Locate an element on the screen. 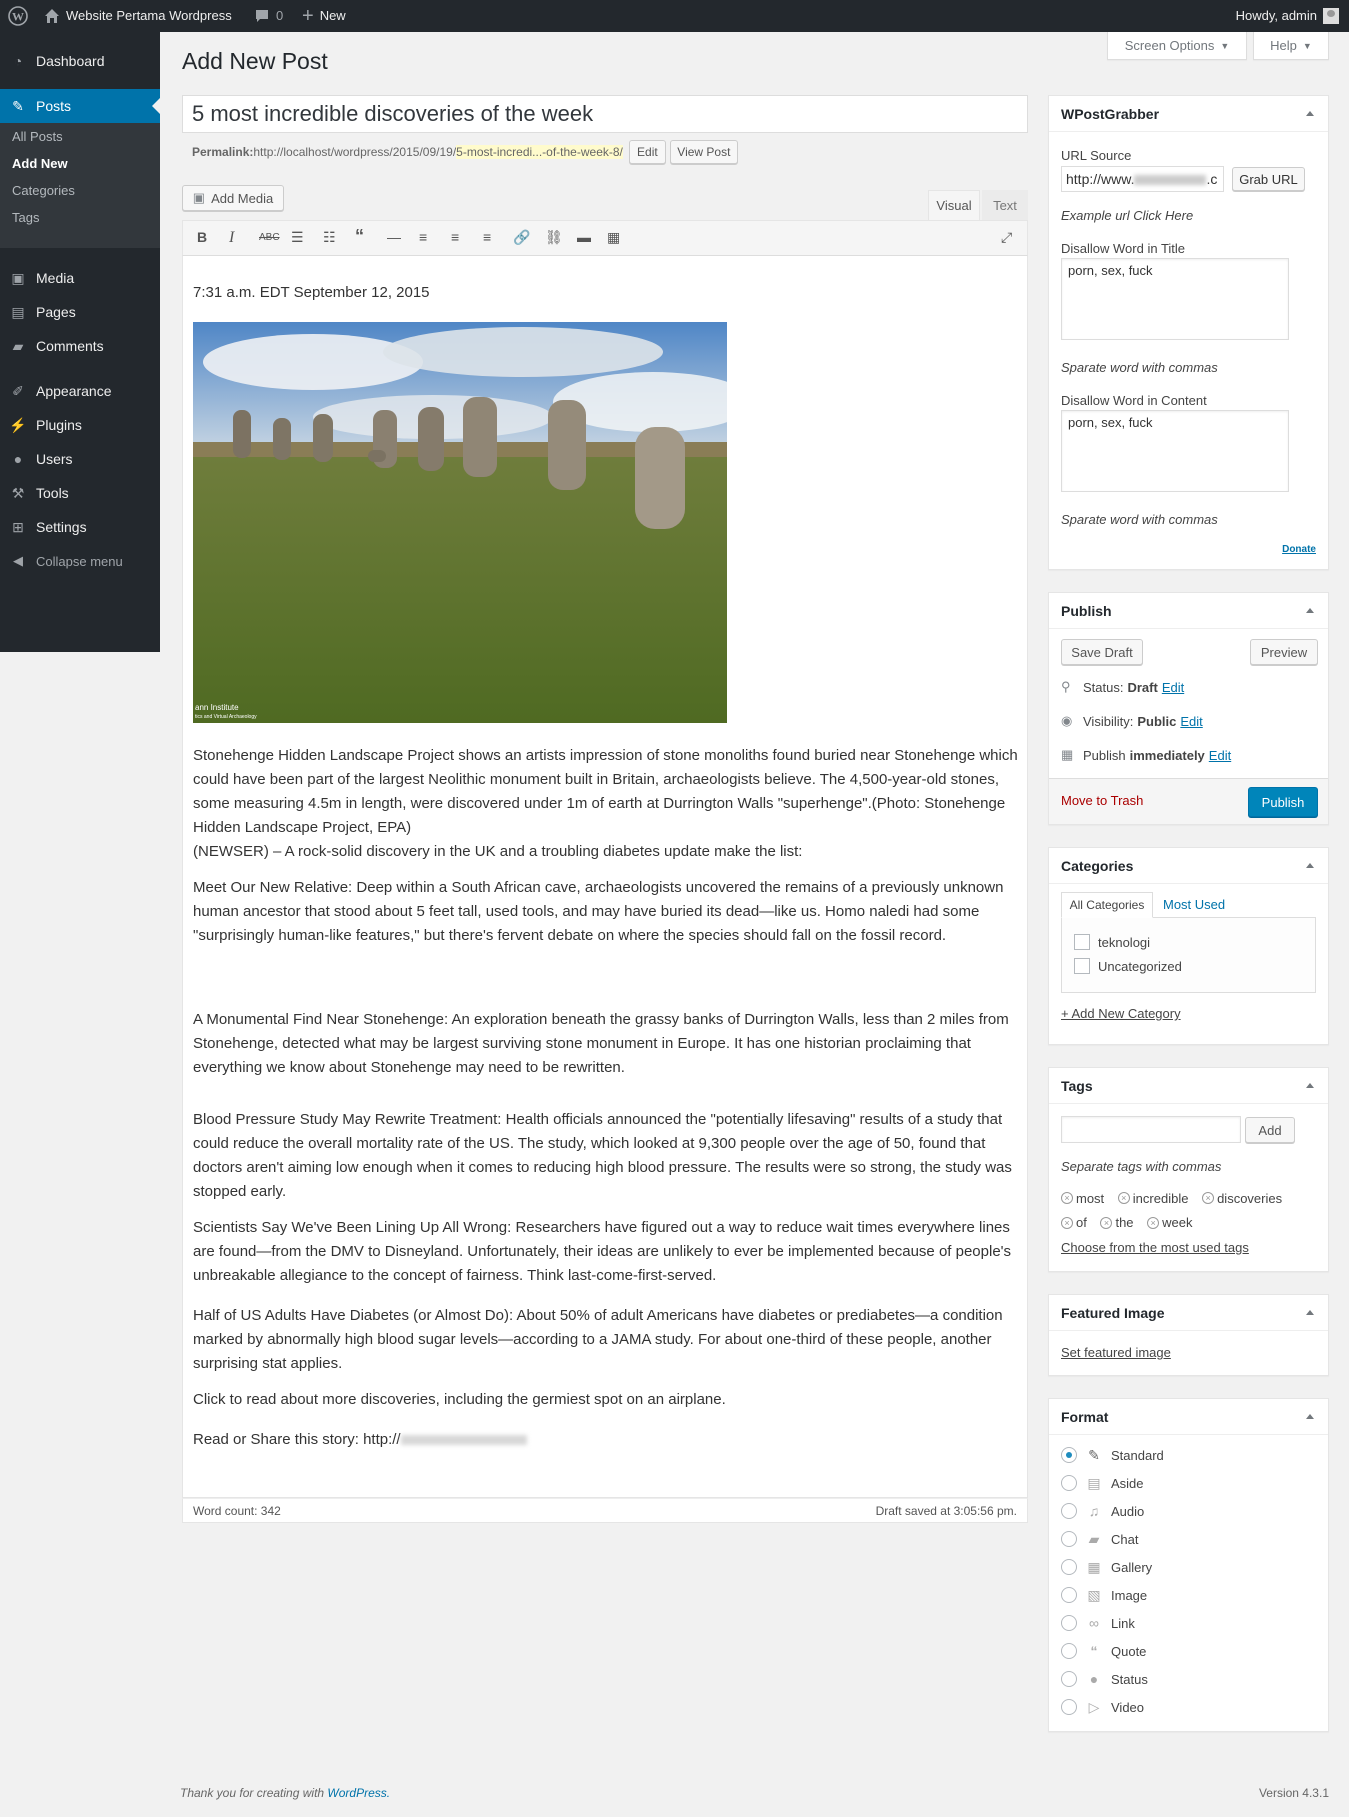 The width and height of the screenshot is (1349, 1817). italic-icon: I is located at coordinates (231, 238).